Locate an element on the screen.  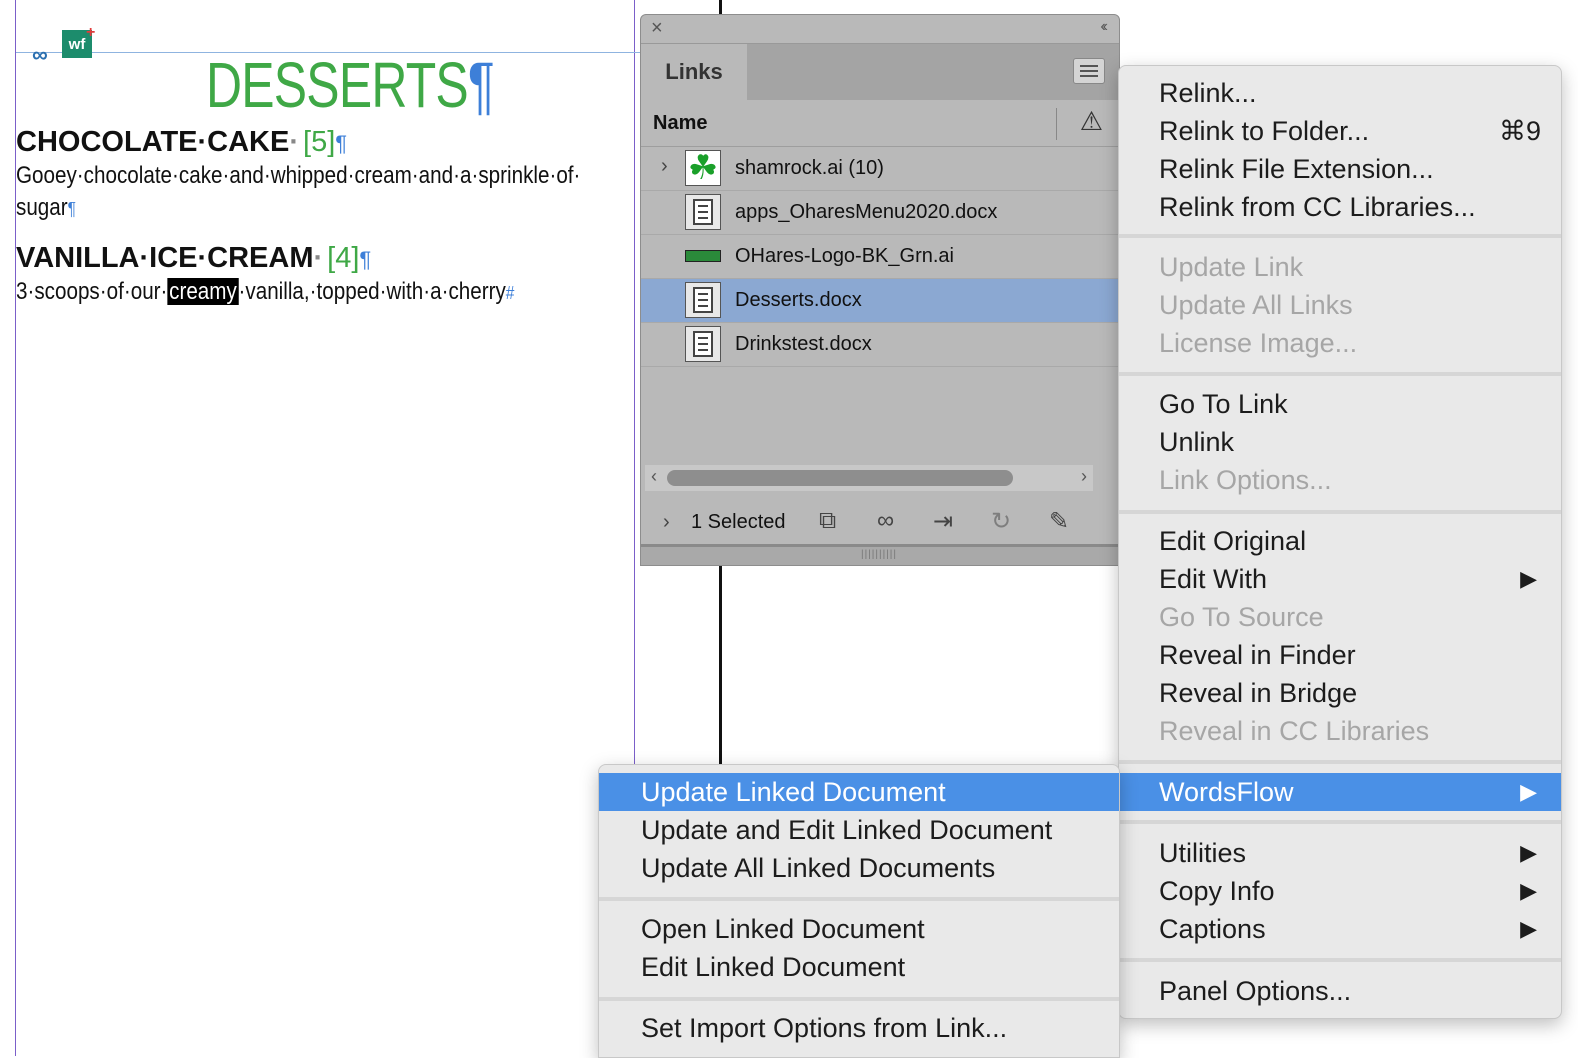
description-text: 3·scoops·of·our· is located at coordinates (92, 291).